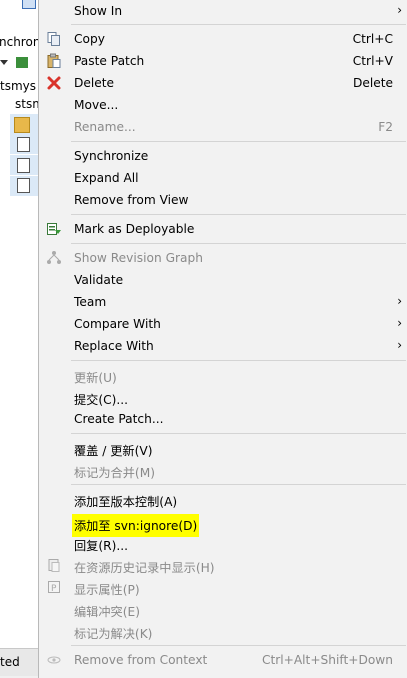  I want to click on menu-item-validate: Validate, so click(223, 280).